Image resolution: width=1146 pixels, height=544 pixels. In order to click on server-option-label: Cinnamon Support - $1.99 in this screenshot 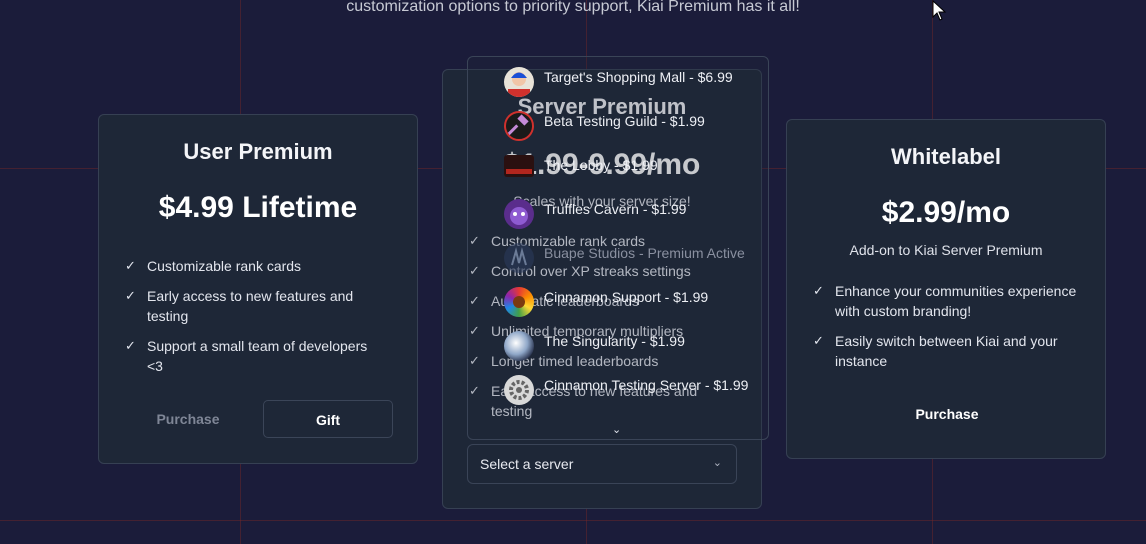, I will do `click(626, 297)`.